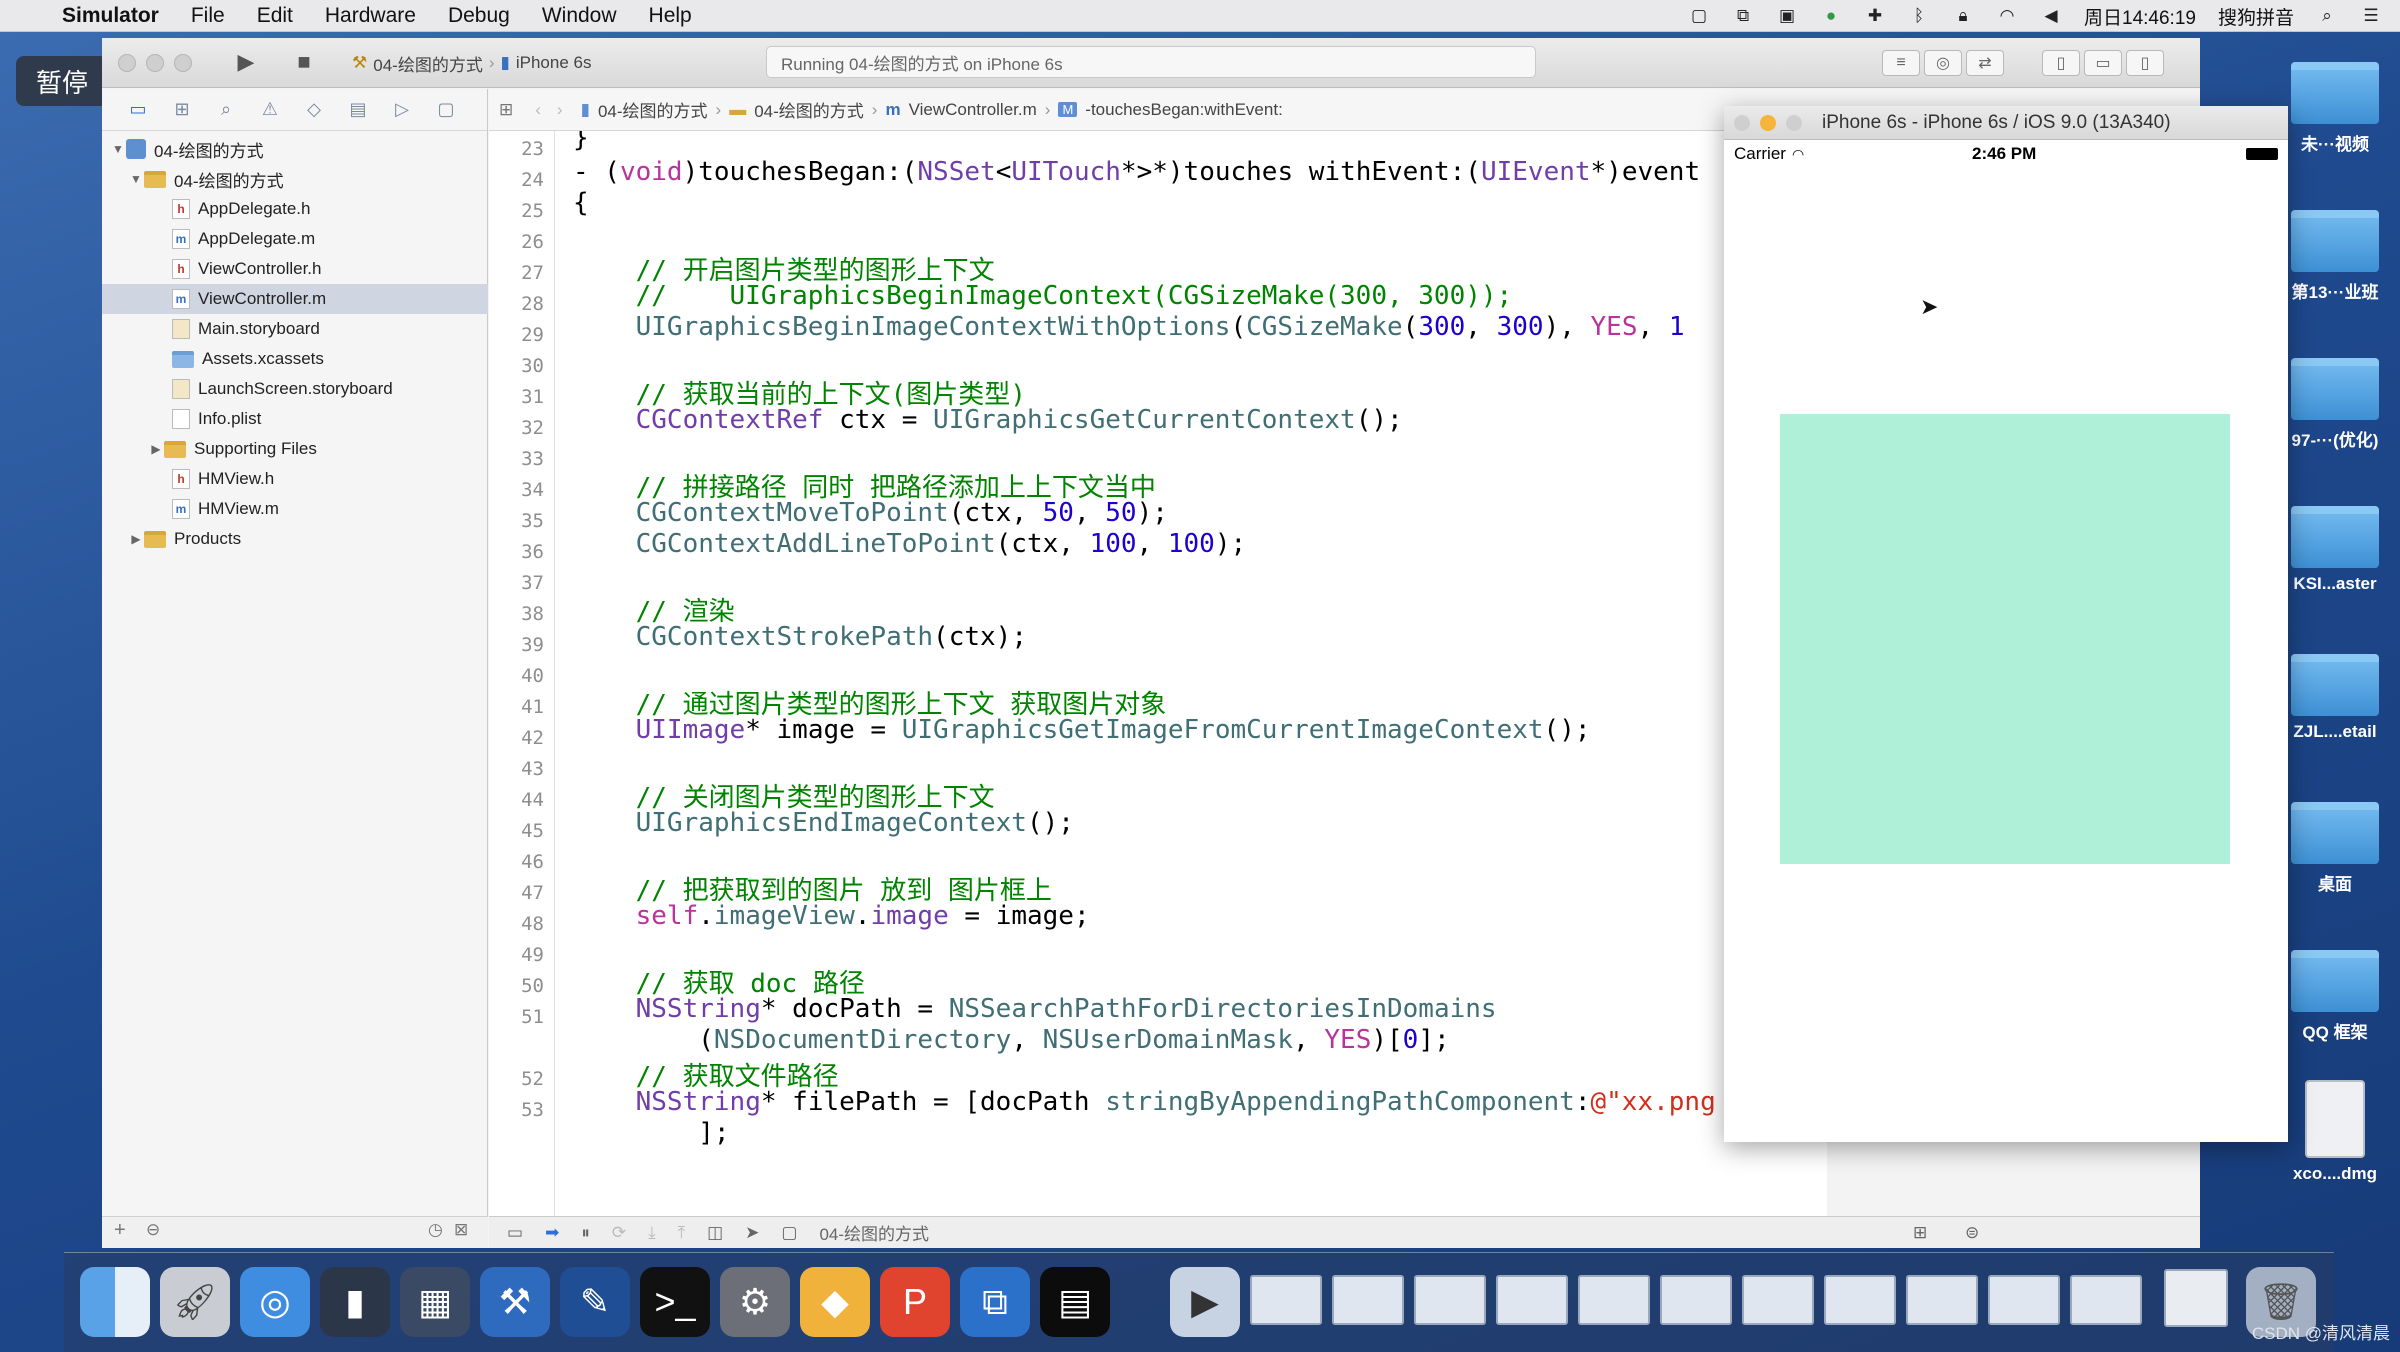  Describe the element at coordinates (2335, 108) in the screenshot. I see `desktop-folder: 未···视频` at that location.